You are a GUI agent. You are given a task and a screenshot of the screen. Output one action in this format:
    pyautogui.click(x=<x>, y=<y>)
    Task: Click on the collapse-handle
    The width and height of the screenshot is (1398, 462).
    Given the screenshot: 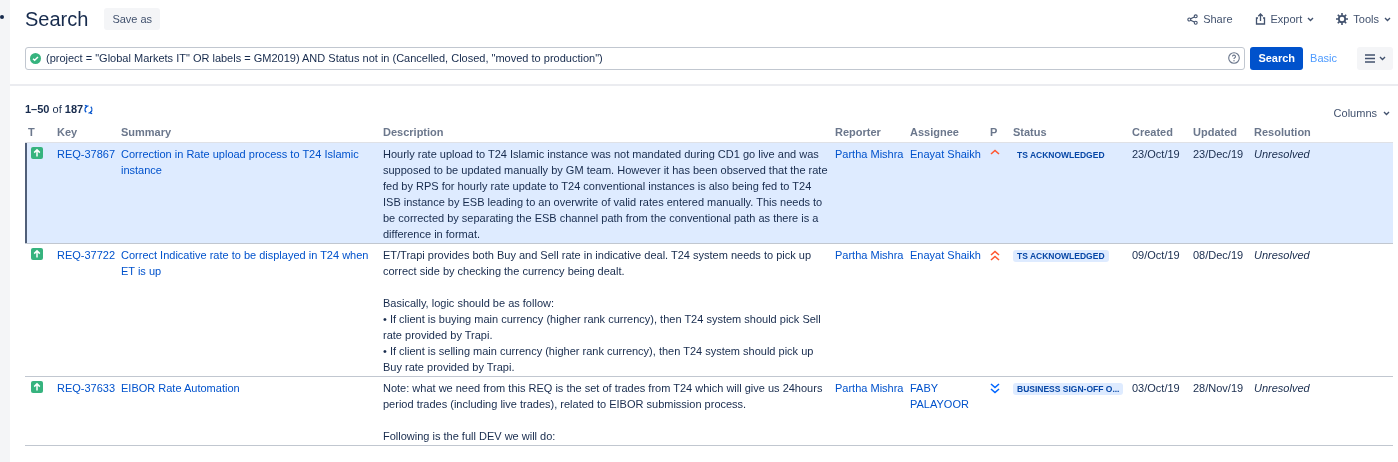 What is the action you would take?
    pyautogui.click(x=2, y=17)
    